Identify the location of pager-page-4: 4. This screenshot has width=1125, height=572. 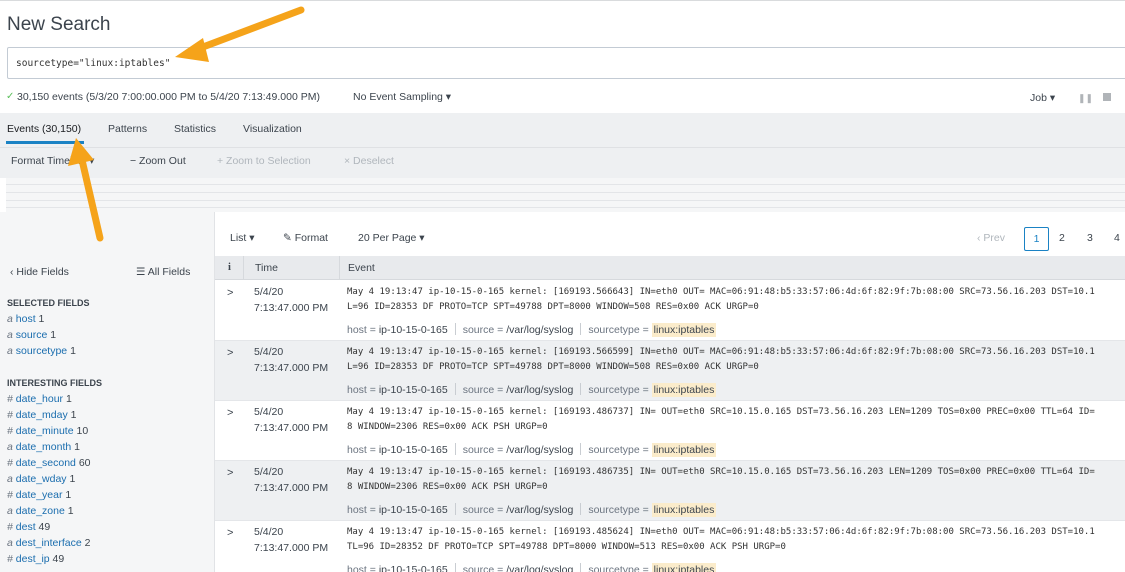
(1117, 238).